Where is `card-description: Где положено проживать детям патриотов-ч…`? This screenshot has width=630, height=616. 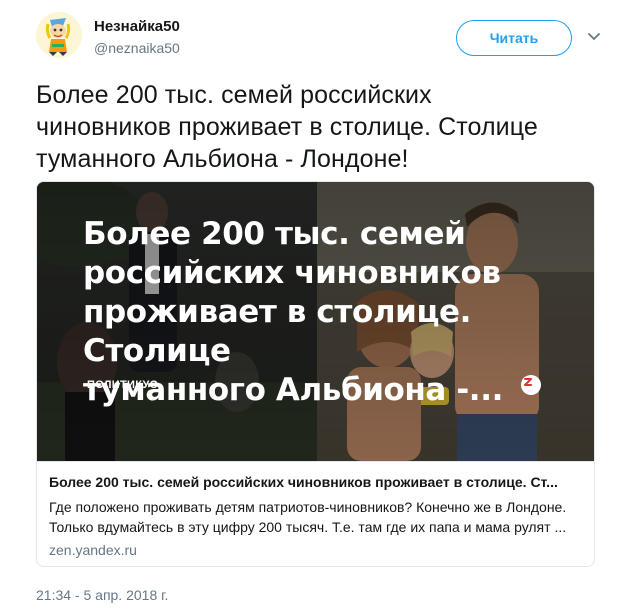
card-description: Где положено проживать детям патриотов-ч… is located at coordinates (319, 517).